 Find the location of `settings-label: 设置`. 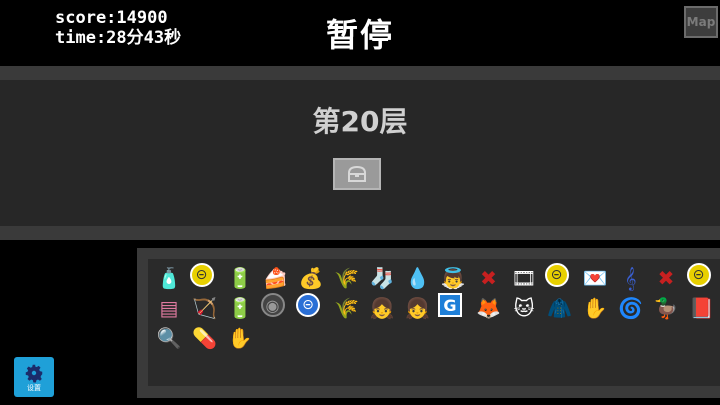

settings-label: 设置 is located at coordinates (34, 388).